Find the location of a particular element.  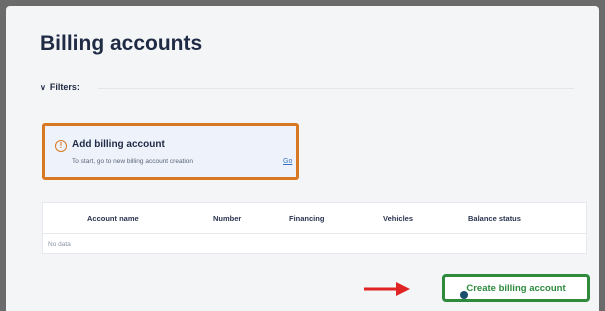

column-header-account-name: Account name is located at coordinates (113, 218).